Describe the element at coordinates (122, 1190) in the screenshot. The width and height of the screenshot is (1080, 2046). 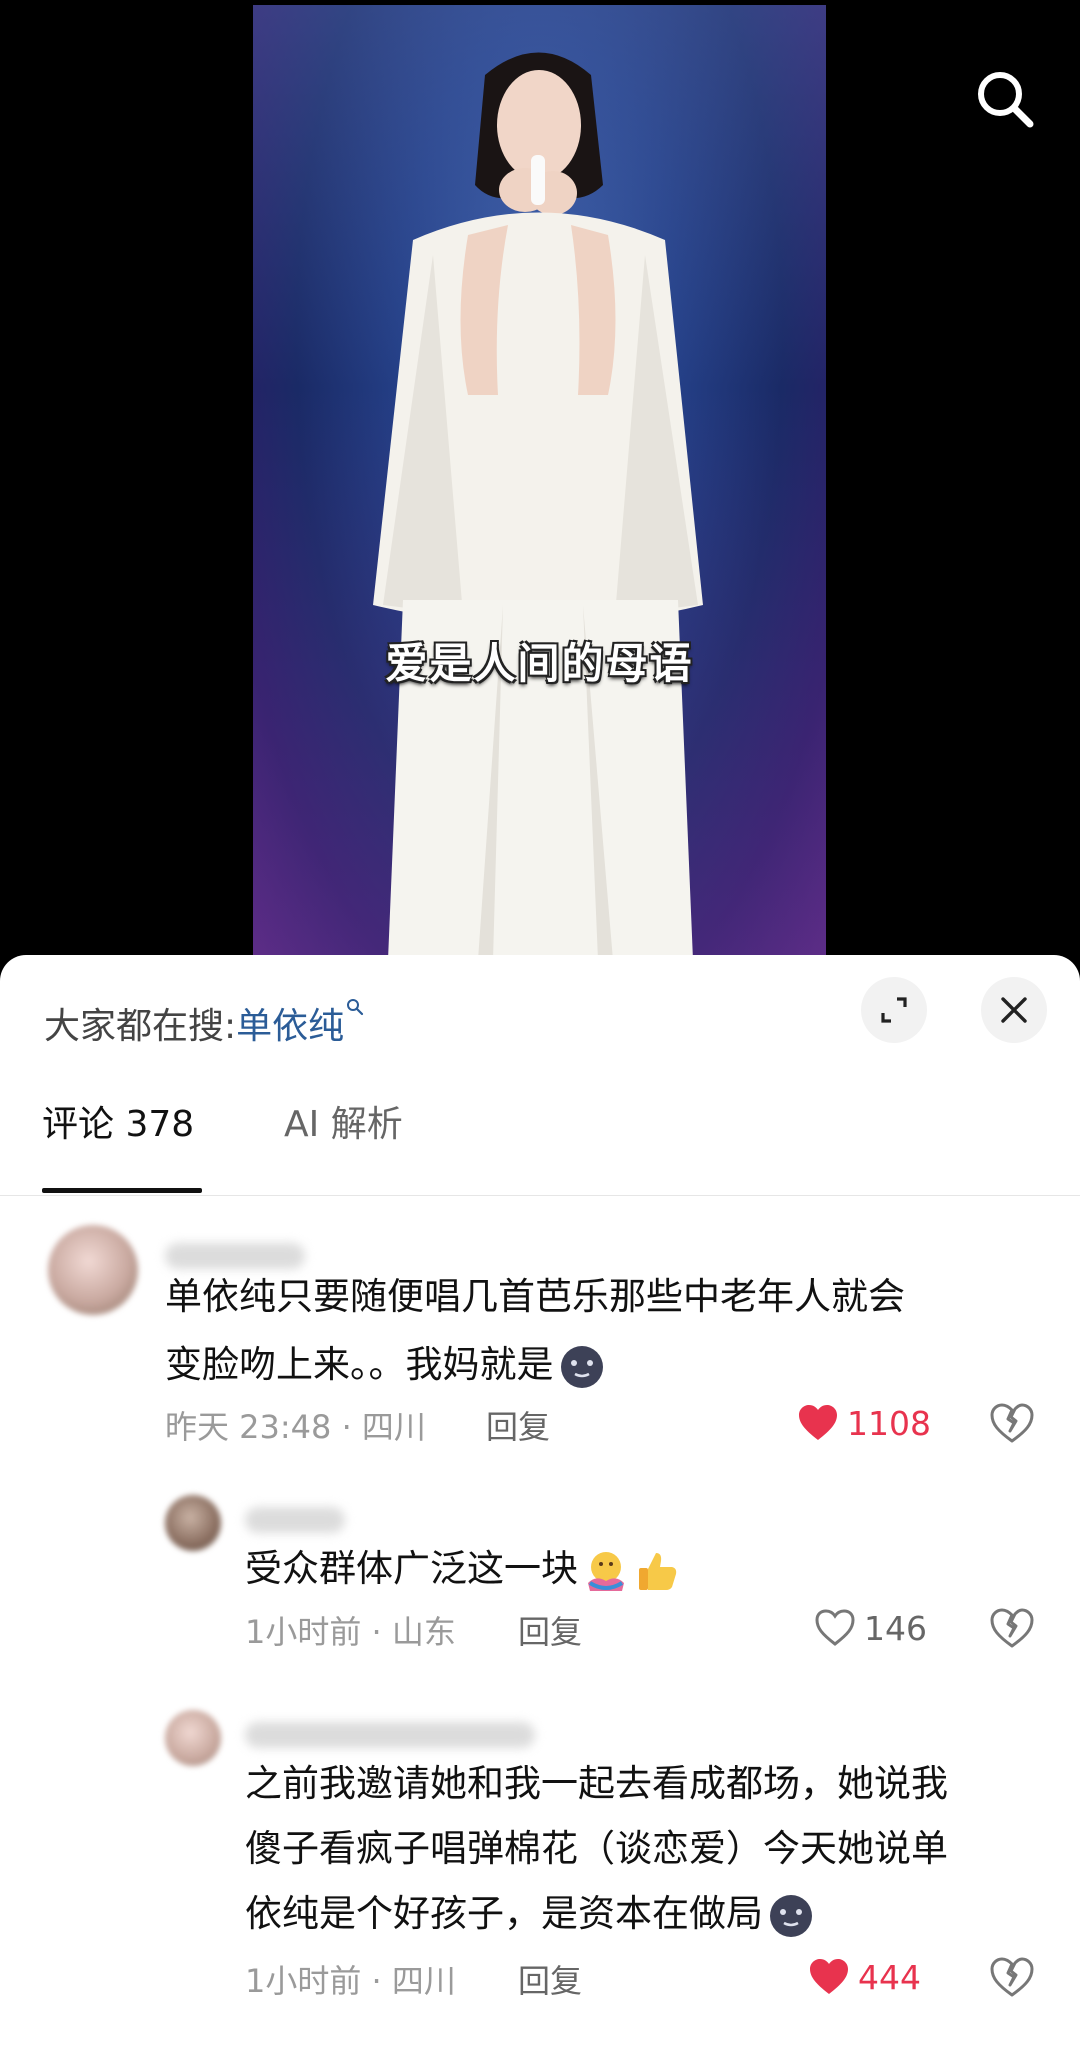
I see `active-tab-indicator` at that location.